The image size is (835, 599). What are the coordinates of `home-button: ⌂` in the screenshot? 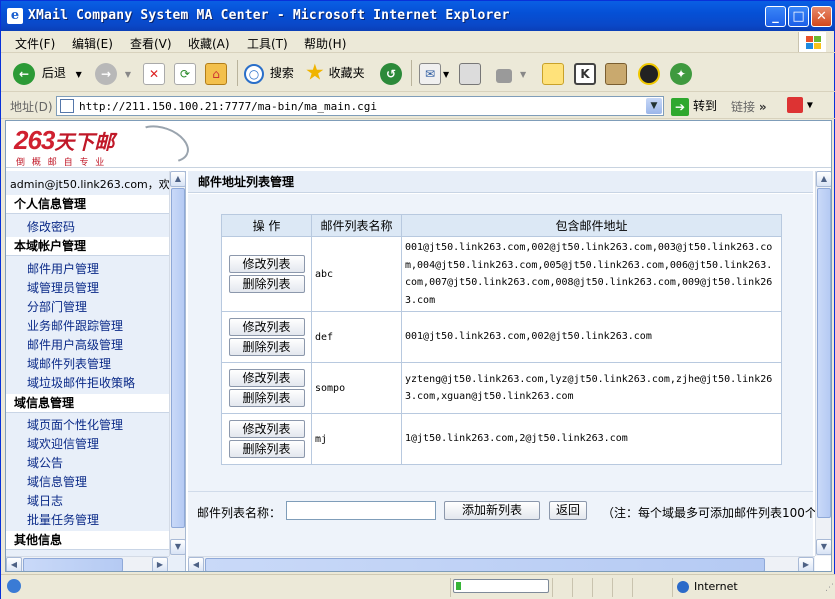 It's located at (216, 73).